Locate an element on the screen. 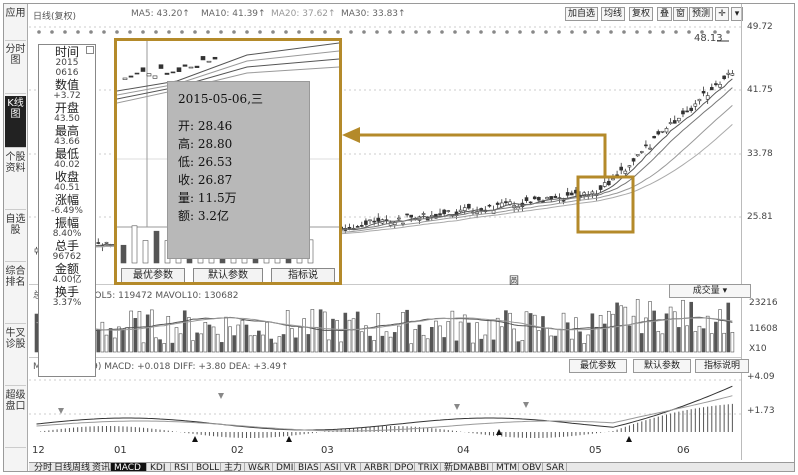 The image size is (798, 475). indicator-tab: VR is located at coordinates (351, 467).